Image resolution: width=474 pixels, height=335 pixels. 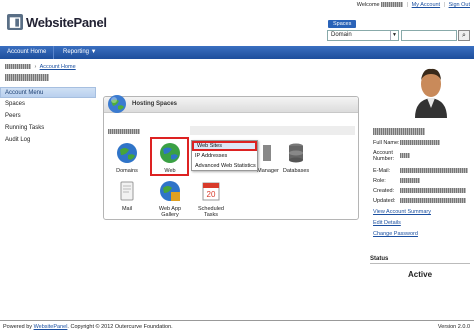 I want to click on domains-icon, so click(x=127, y=153).